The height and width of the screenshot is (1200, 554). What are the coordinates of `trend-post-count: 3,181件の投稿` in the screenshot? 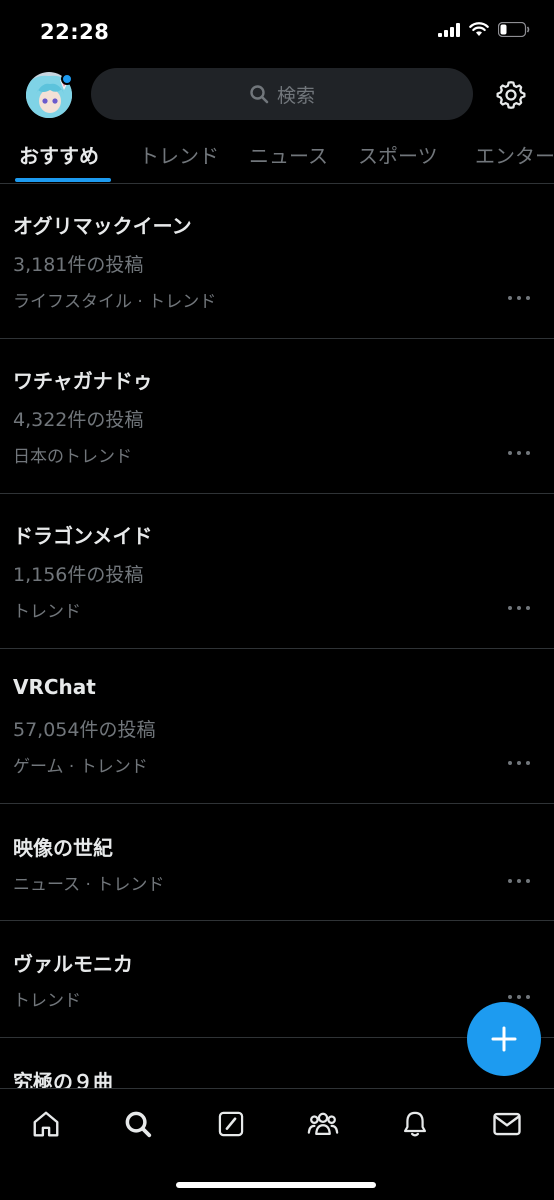 It's located at (78, 265).